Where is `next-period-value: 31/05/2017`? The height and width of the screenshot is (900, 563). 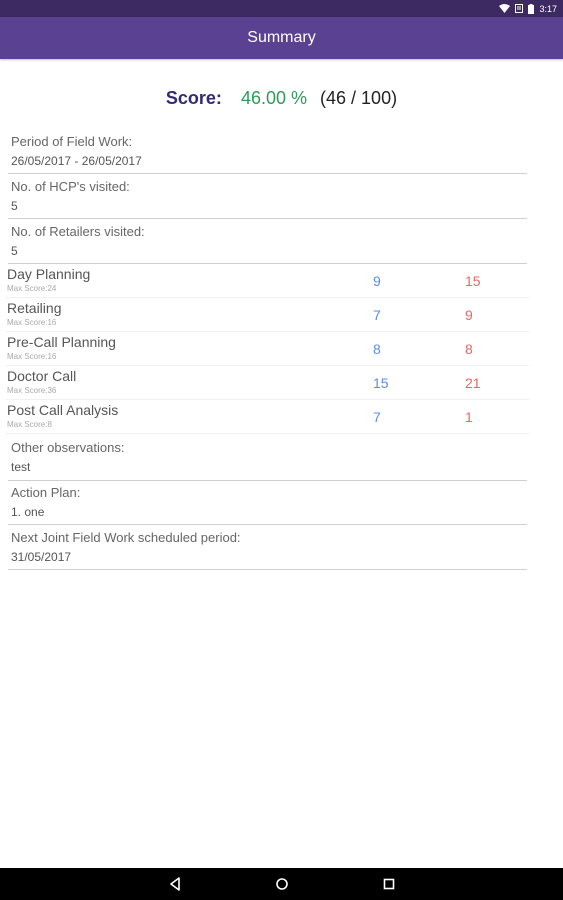
next-period-value: 31/05/2017 is located at coordinates (41, 557).